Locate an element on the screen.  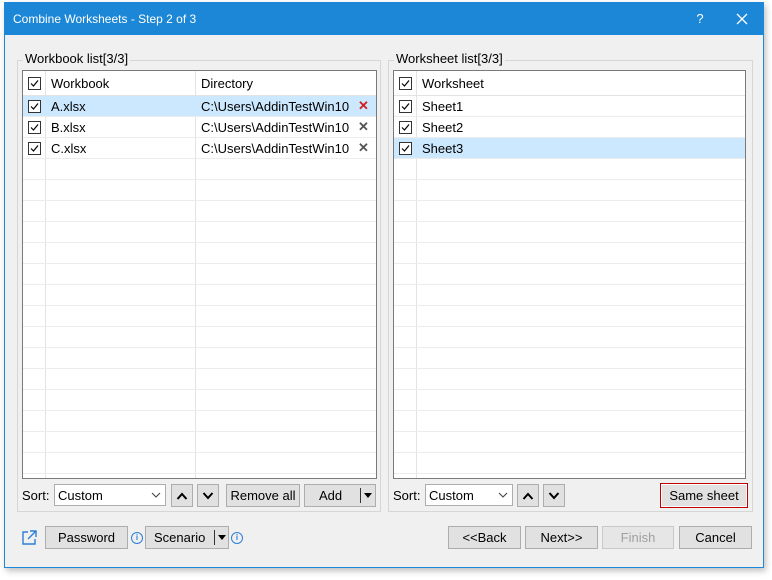
finish-button: Finish is located at coordinates (638, 537).